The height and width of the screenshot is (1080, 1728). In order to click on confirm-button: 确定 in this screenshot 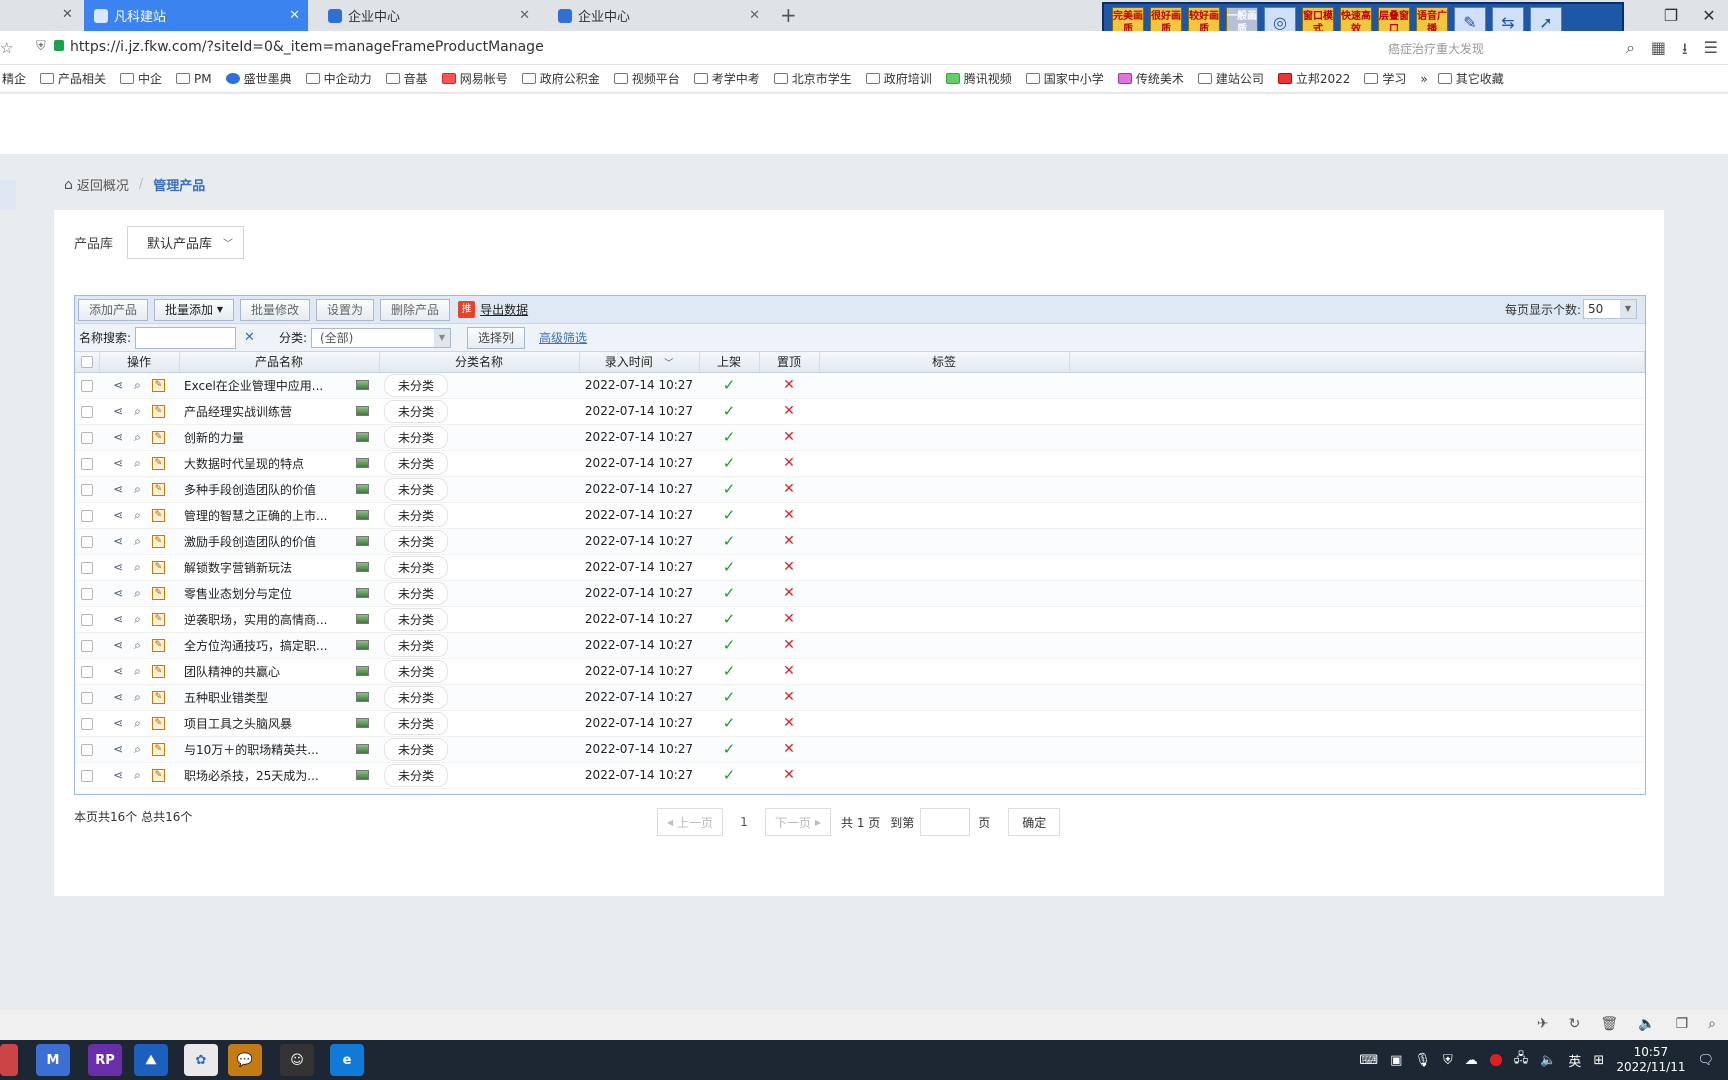, I will do `click(1034, 822)`.